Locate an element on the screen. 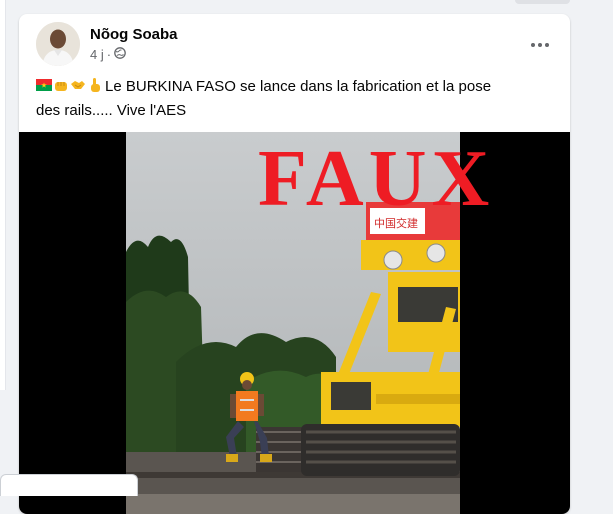 The height and width of the screenshot is (514, 613). burkina-faso-flag-icon is located at coordinates (44, 88).